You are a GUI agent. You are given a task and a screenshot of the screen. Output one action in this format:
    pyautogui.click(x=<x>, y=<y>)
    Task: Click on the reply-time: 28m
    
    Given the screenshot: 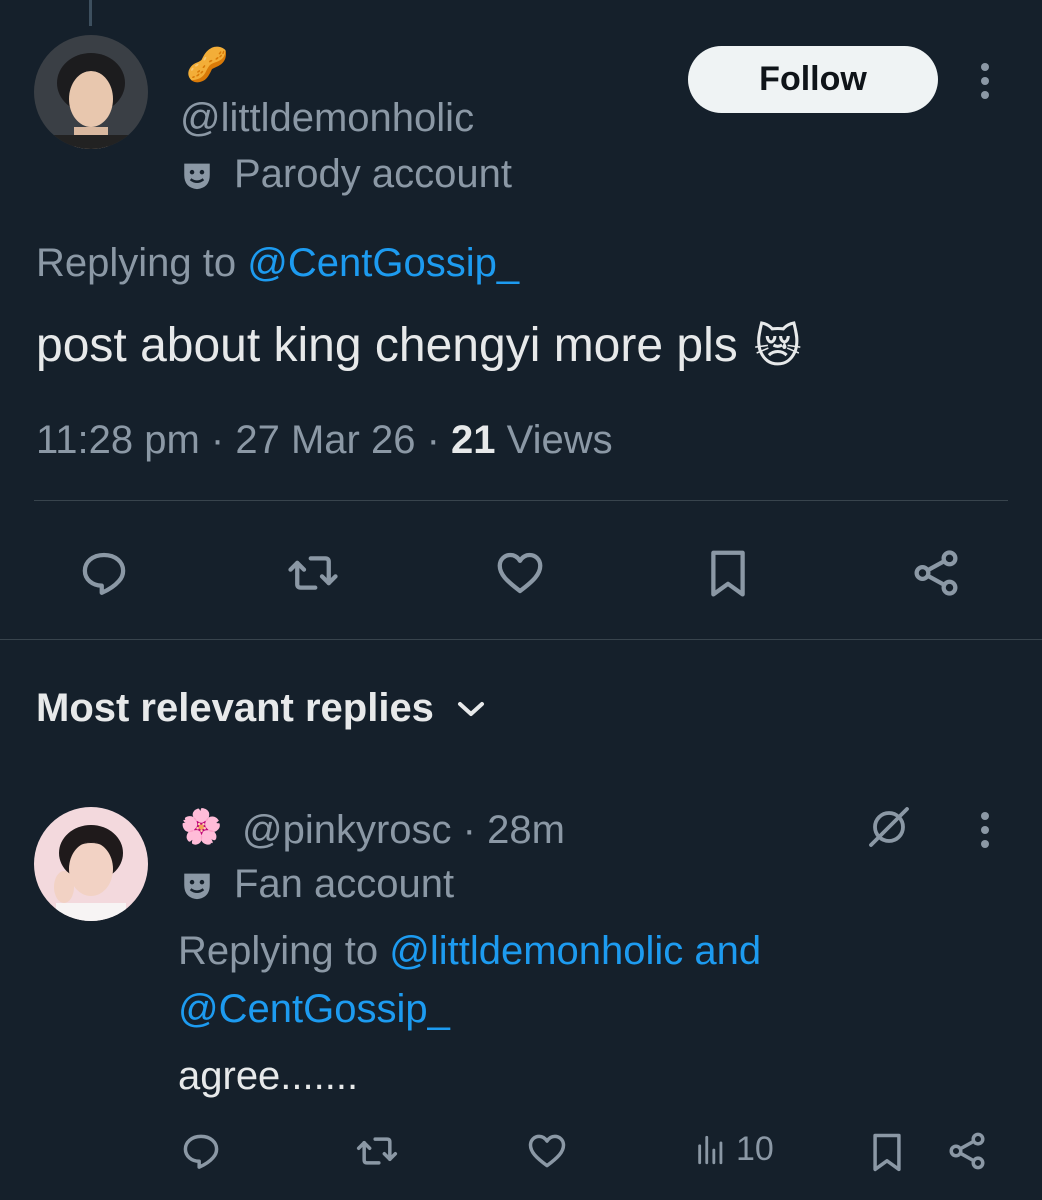 What is the action you would take?
    pyautogui.click(x=526, y=830)
    